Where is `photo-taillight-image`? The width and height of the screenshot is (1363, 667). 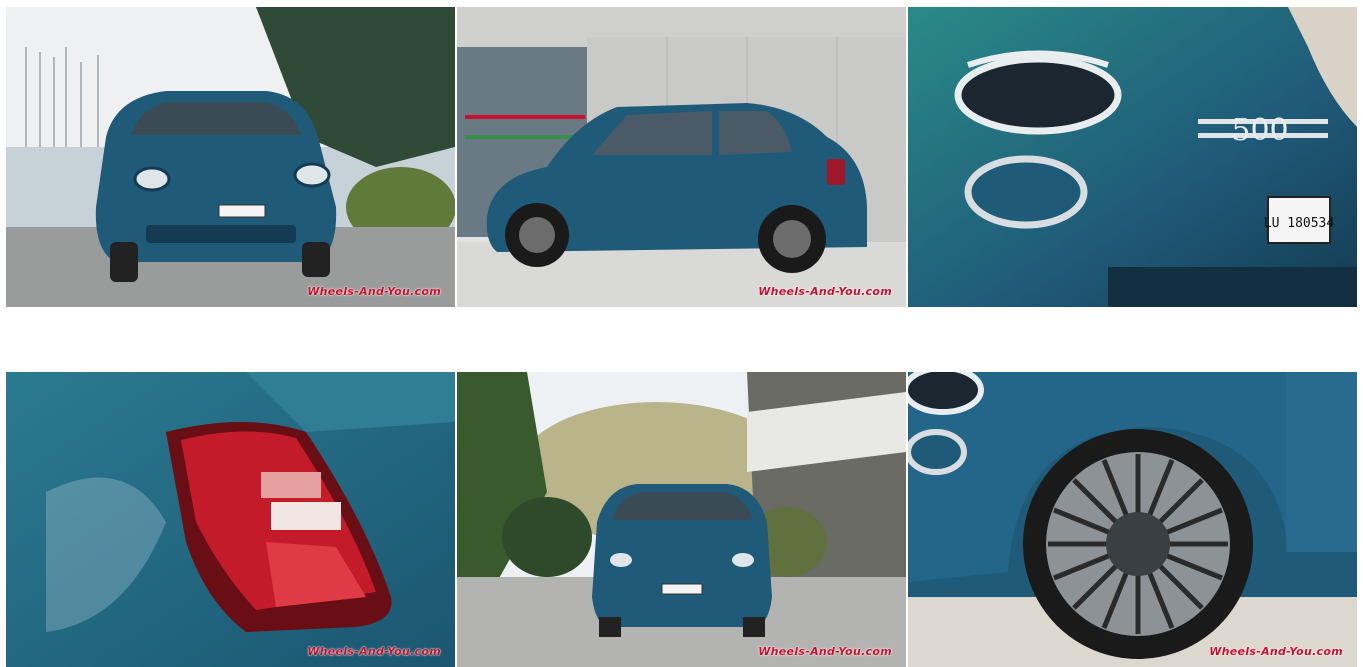 photo-taillight-image is located at coordinates (230, 519).